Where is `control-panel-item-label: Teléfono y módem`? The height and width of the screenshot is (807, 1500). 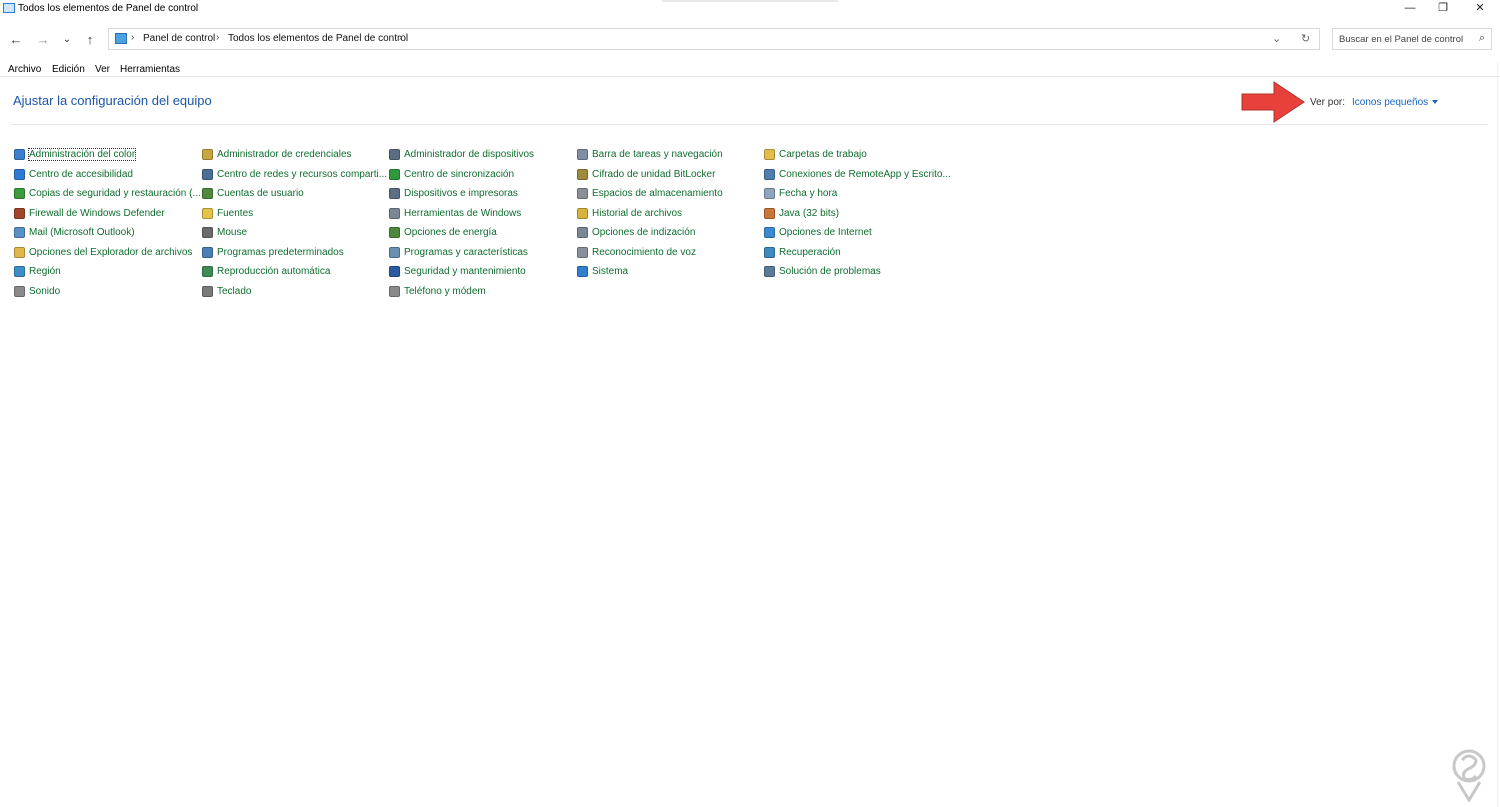 control-panel-item-label: Teléfono y módem is located at coordinates (445, 291).